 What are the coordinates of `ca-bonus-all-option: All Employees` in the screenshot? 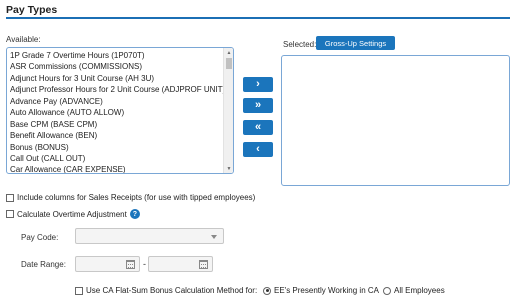 It's located at (414, 290).